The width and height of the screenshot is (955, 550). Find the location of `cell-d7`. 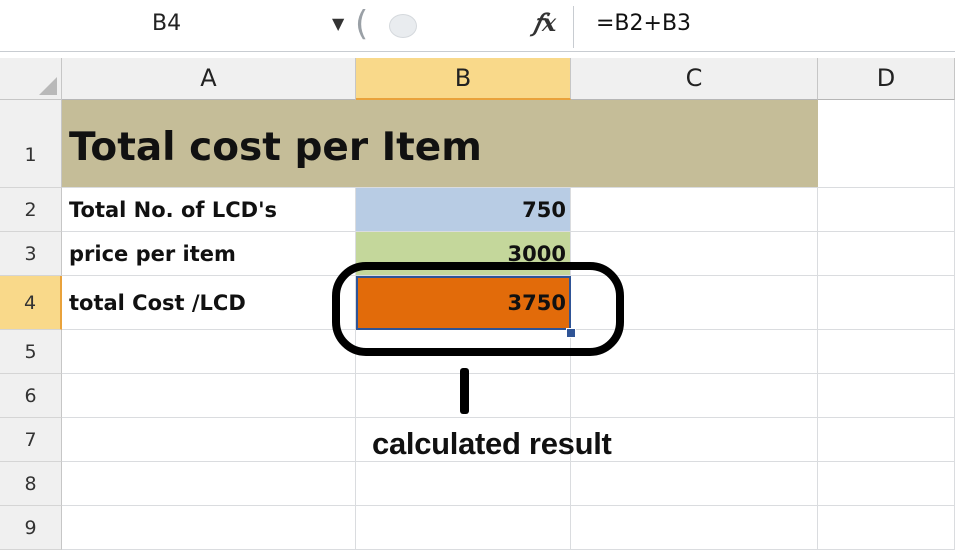

cell-d7 is located at coordinates (886, 440).